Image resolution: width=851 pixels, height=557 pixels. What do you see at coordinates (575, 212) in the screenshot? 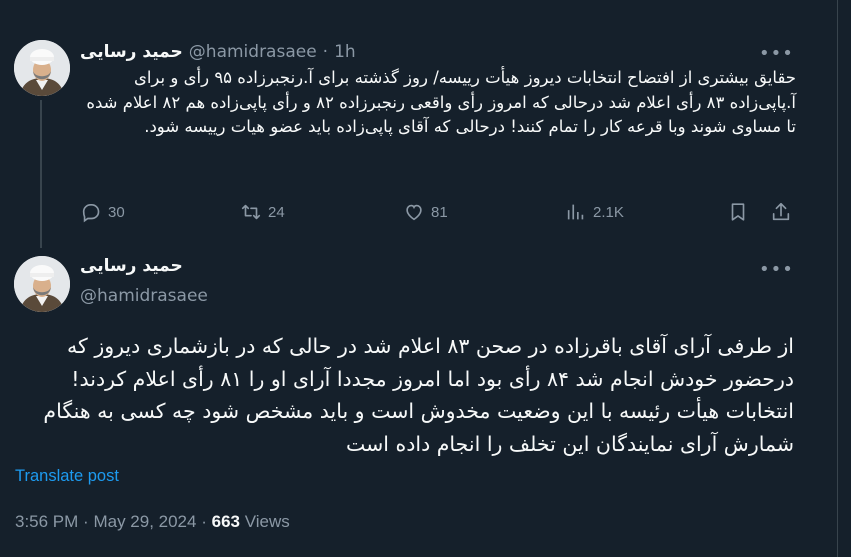
I see `views-icon` at bounding box center [575, 212].